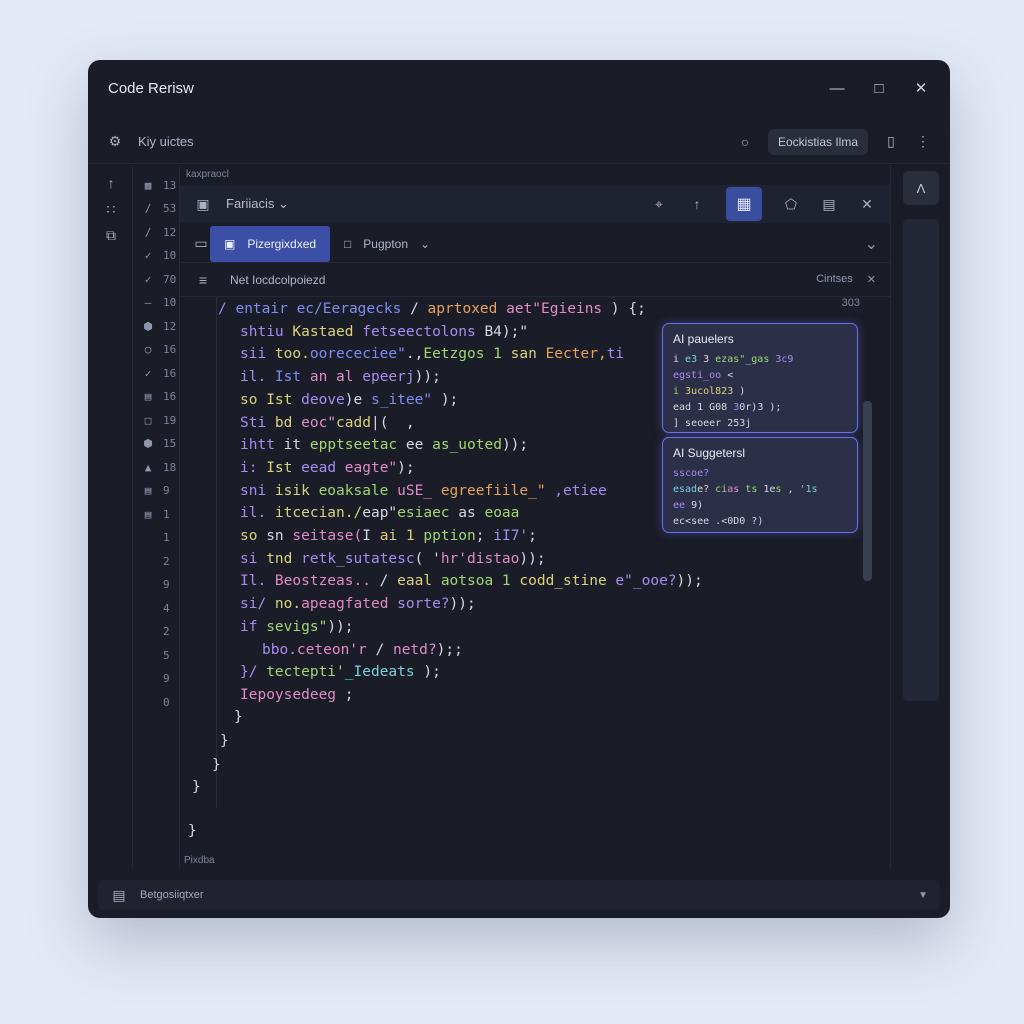  Describe the element at coordinates (257, 204) in the screenshot. I see `file-dropdown: Fariiacis ⌄` at that location.